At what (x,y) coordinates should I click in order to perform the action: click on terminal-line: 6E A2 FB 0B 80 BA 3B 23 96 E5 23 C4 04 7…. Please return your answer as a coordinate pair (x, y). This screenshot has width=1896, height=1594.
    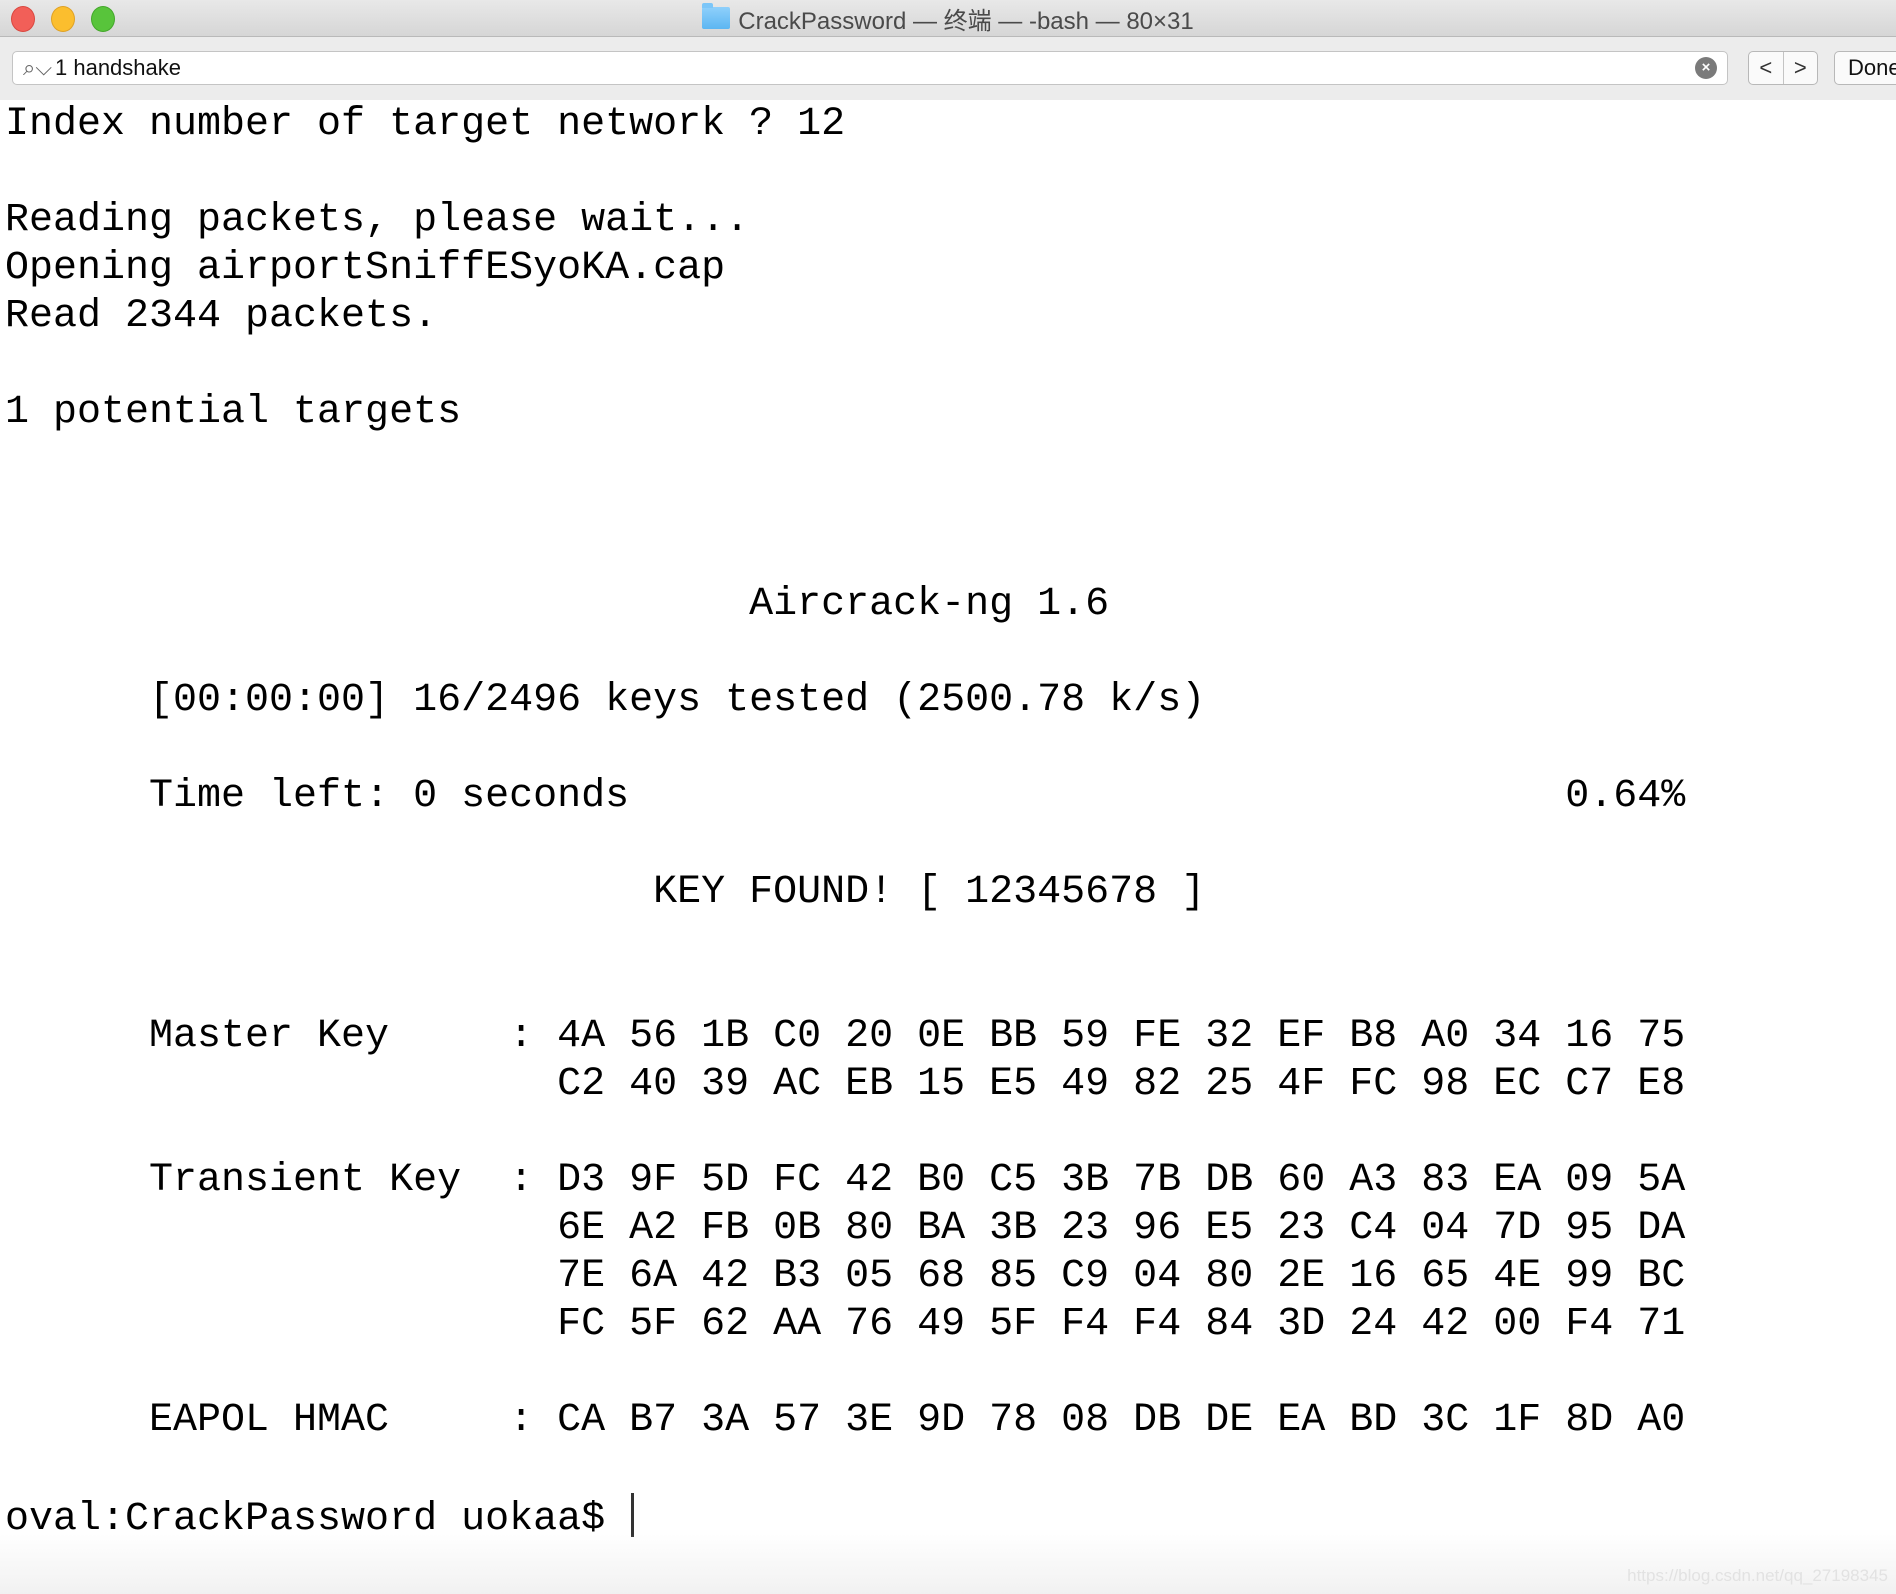
    Looking at the image, I should click on (845, 1228).